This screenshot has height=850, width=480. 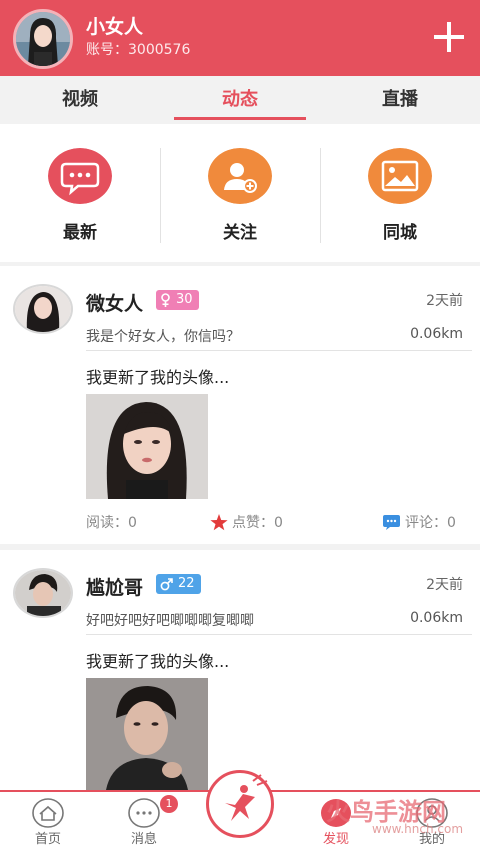 I want to click on female-icon, so click(x=165, y=300).